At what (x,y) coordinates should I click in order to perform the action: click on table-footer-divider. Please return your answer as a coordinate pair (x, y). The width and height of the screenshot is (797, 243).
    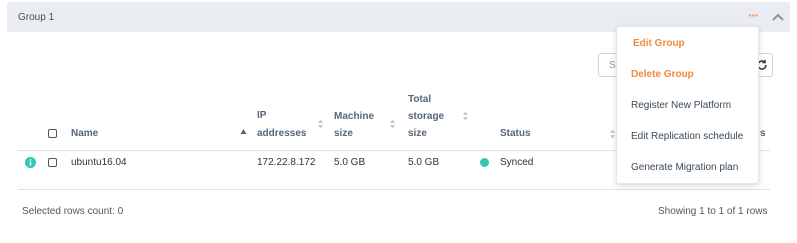
    Looking at the image, I should click on (394, 189).